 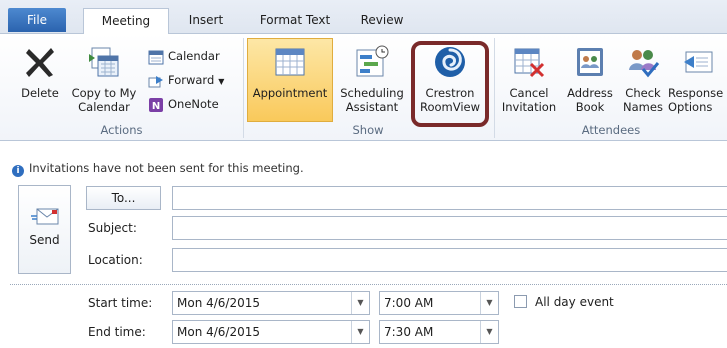 What do you see at coordinates (690, 107) in the screenshot?
I see `response-label-line2: Options` at bounding box center [690, 107].